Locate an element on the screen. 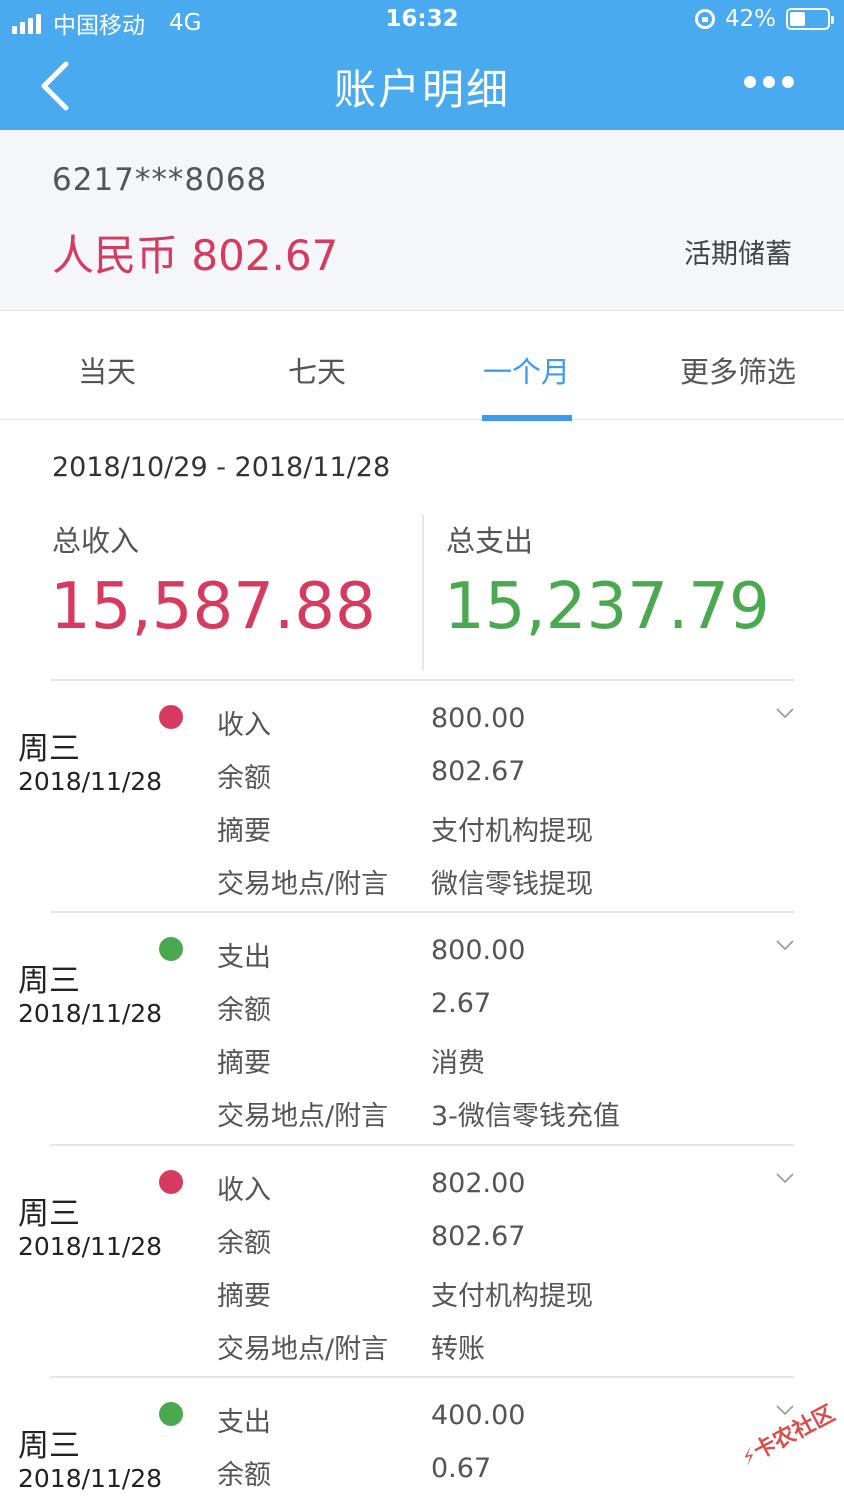 The width and height of the screenshot is (844, 1500). date-range: 2018/10/29 - 2018/11/28 is located at coordinates (221, 467).